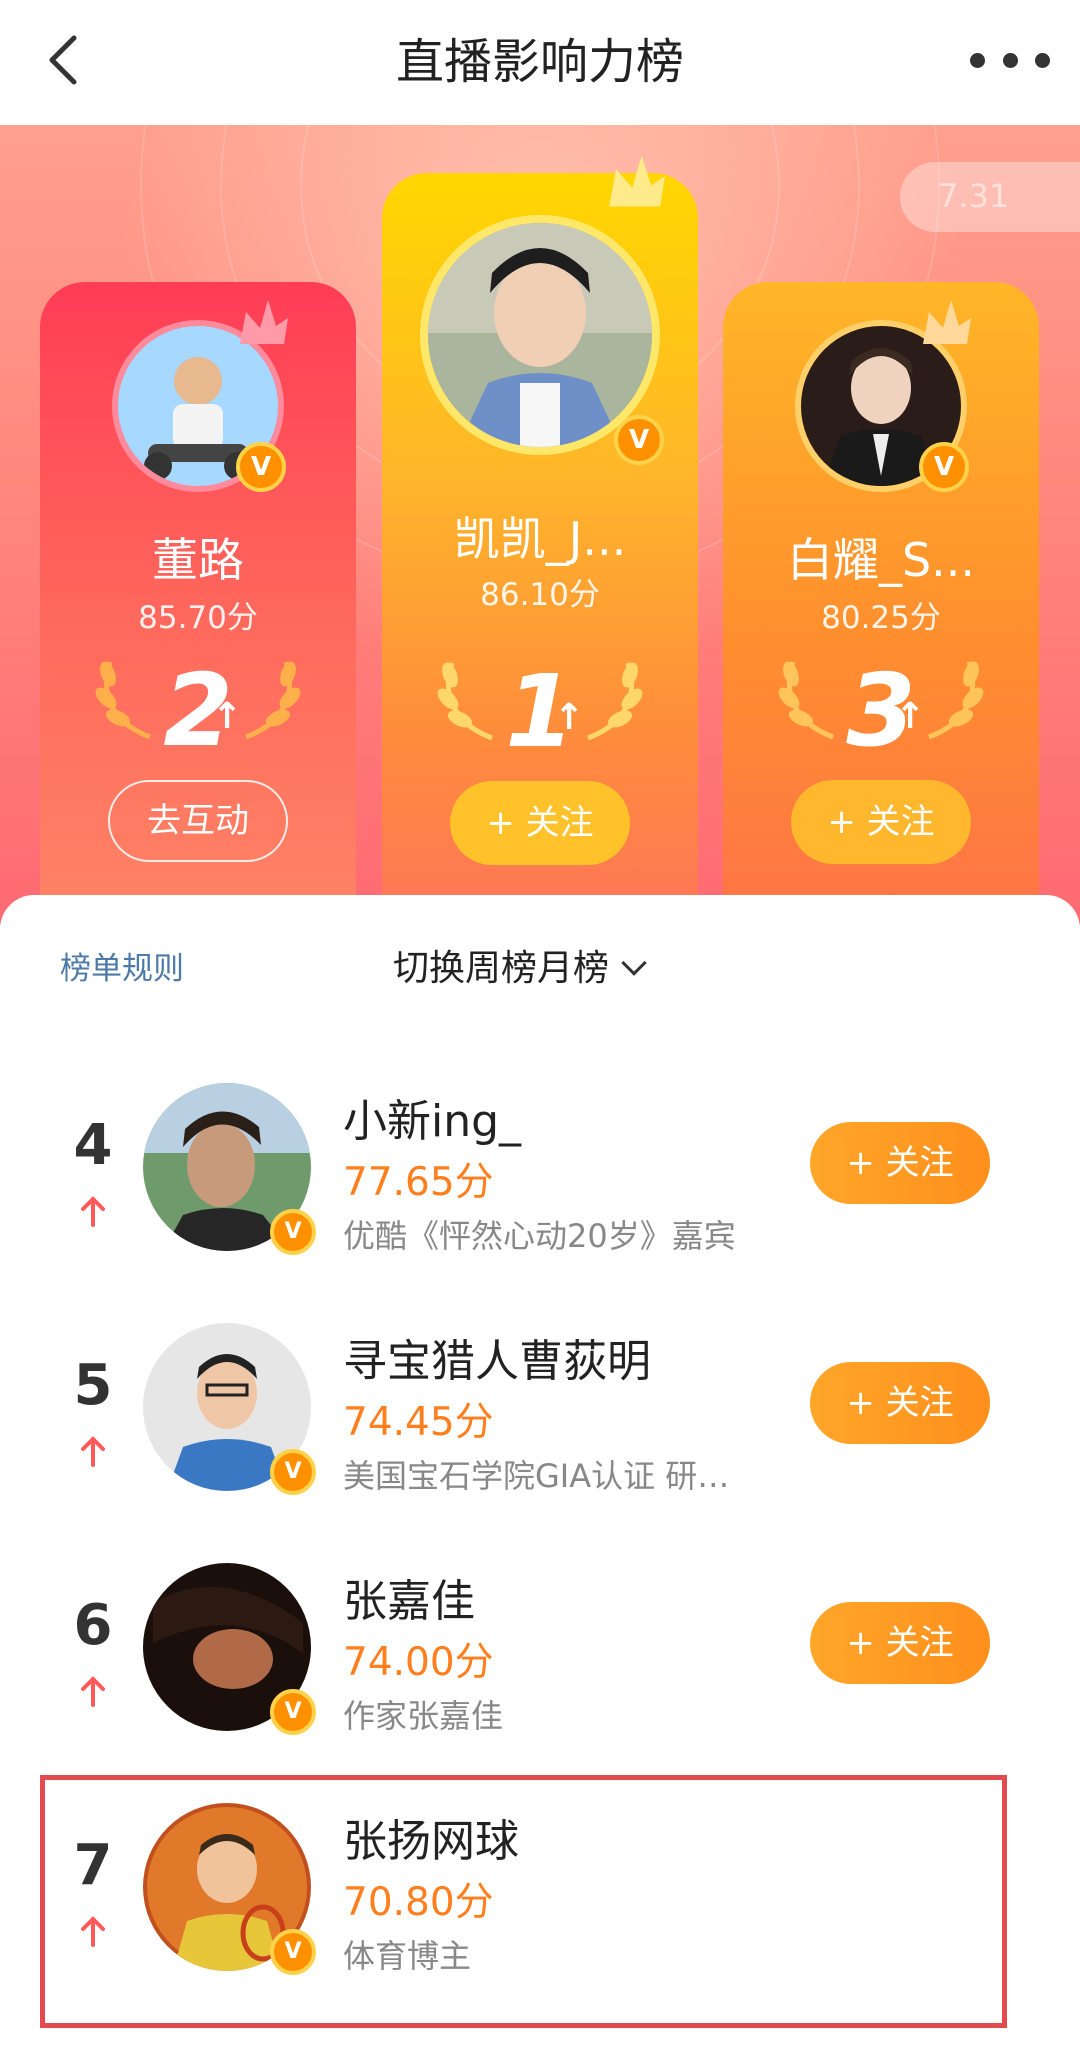 The width and height of the screenshot is (1080, 2050). What do you see at coordinates (198, 821) in the screenshot?
I see `interact-button: 去互动` at bounding box center [198, 821].